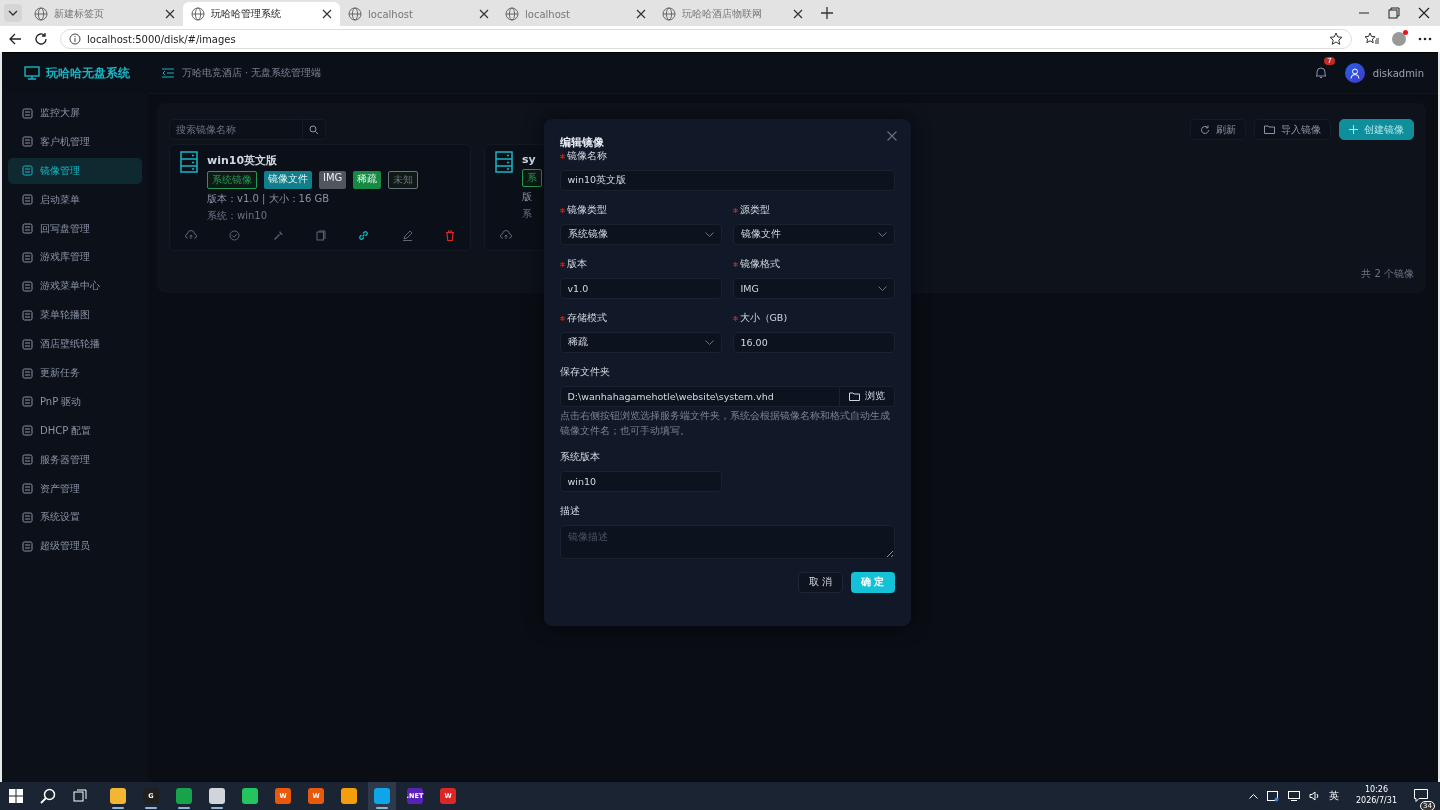  What do you see at coordinates (813, 234) in the screenshot?
I see `select-field: 镜像文件` at bounding box center [813, 234].